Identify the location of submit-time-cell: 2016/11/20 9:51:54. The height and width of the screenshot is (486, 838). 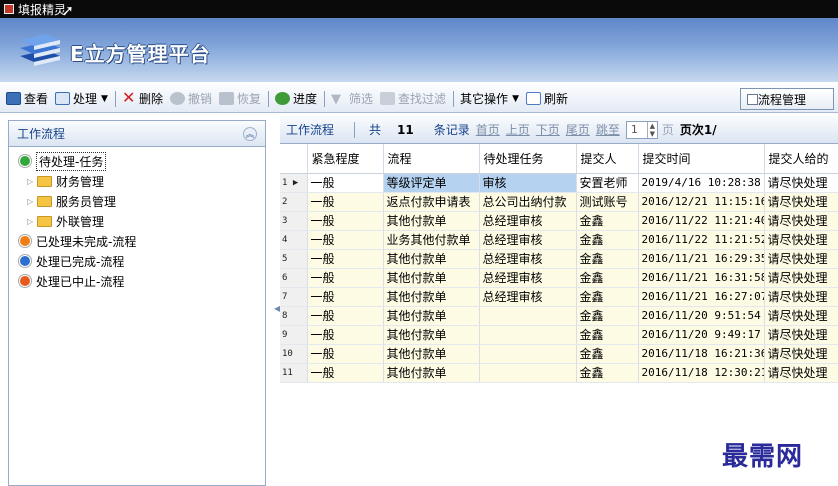
(701, 316).